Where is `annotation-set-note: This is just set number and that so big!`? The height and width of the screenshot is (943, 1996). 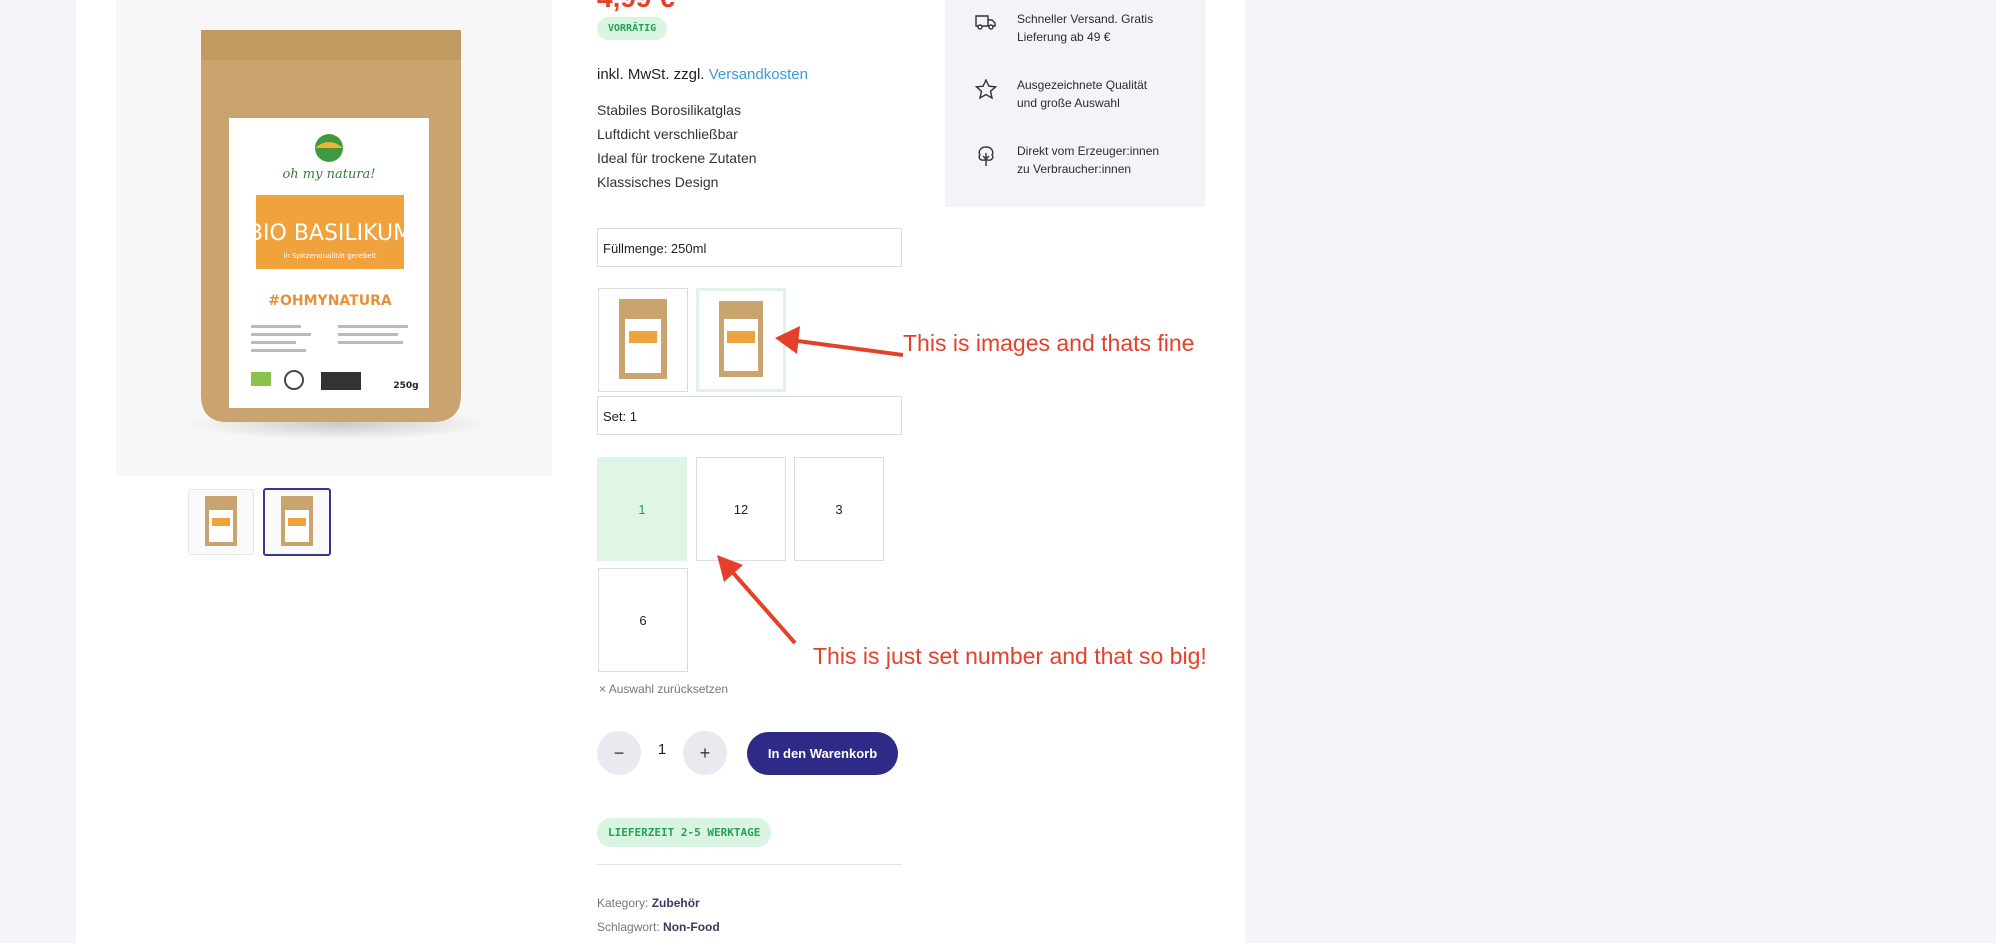
annotation-set-note: This is just set number and that so big! is located at coordinates (1010, 656).